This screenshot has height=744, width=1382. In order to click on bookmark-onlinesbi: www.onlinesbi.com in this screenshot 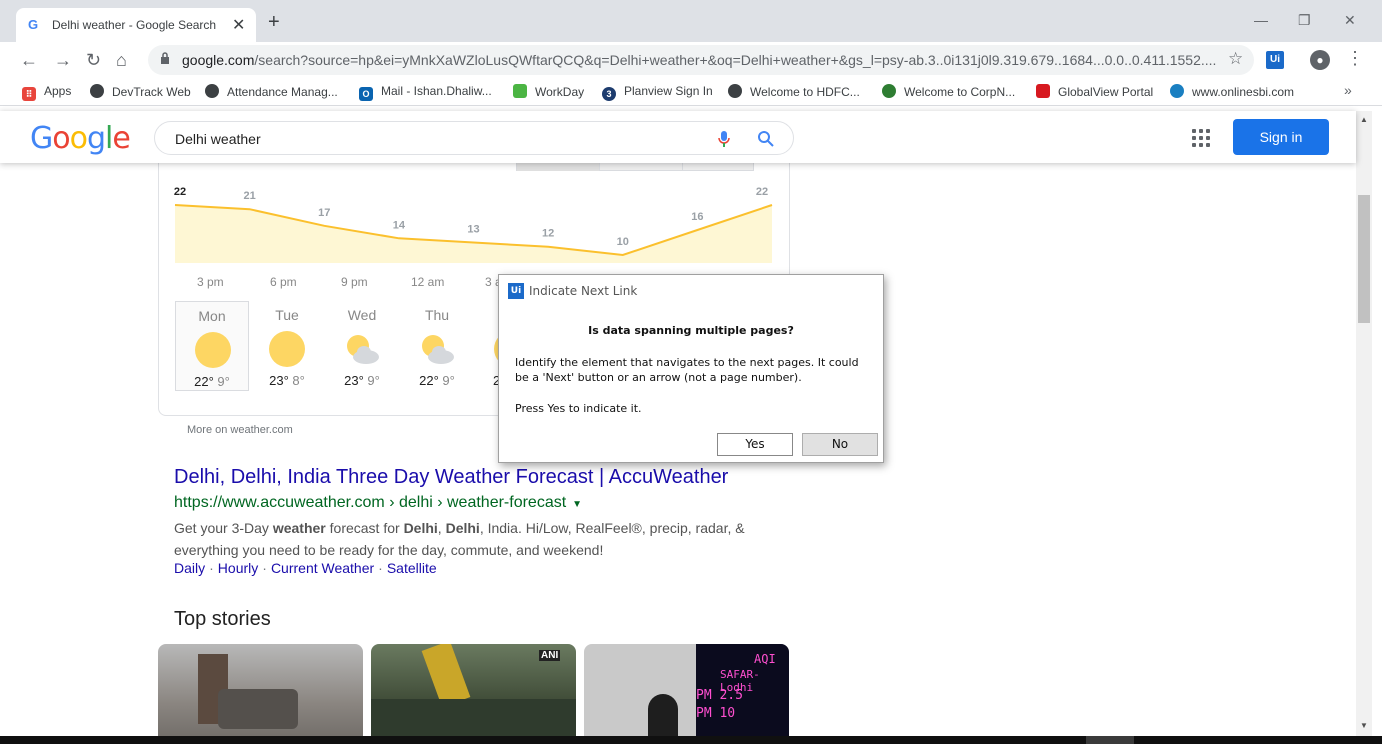, I will do `click(1232, 91)`.